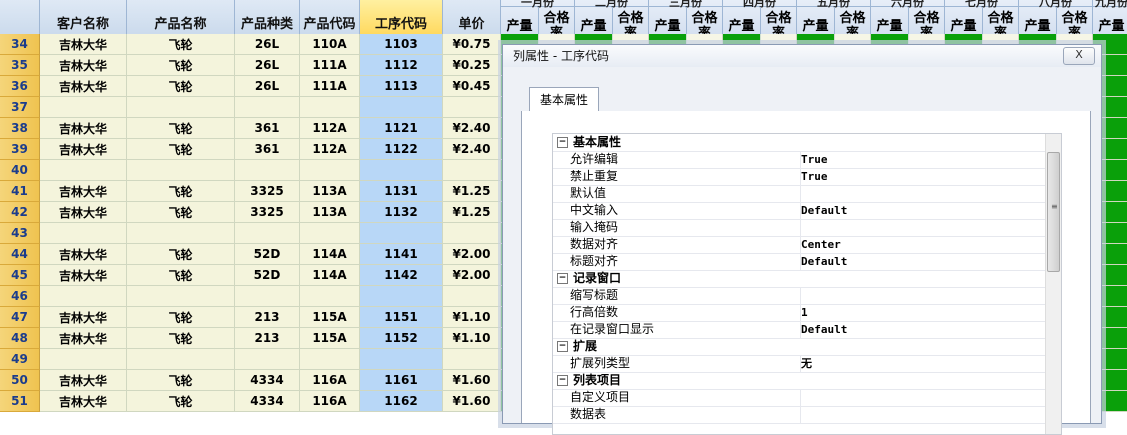 The width and height of the screenshot is (1127, 435). I want to click on property-value: Center, so click(922, 244).